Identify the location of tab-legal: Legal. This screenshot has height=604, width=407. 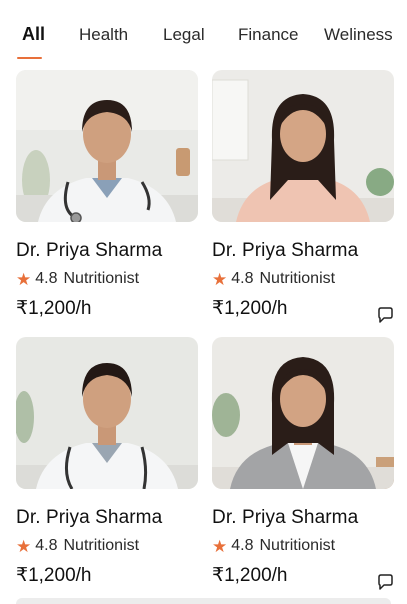
(184, 35).